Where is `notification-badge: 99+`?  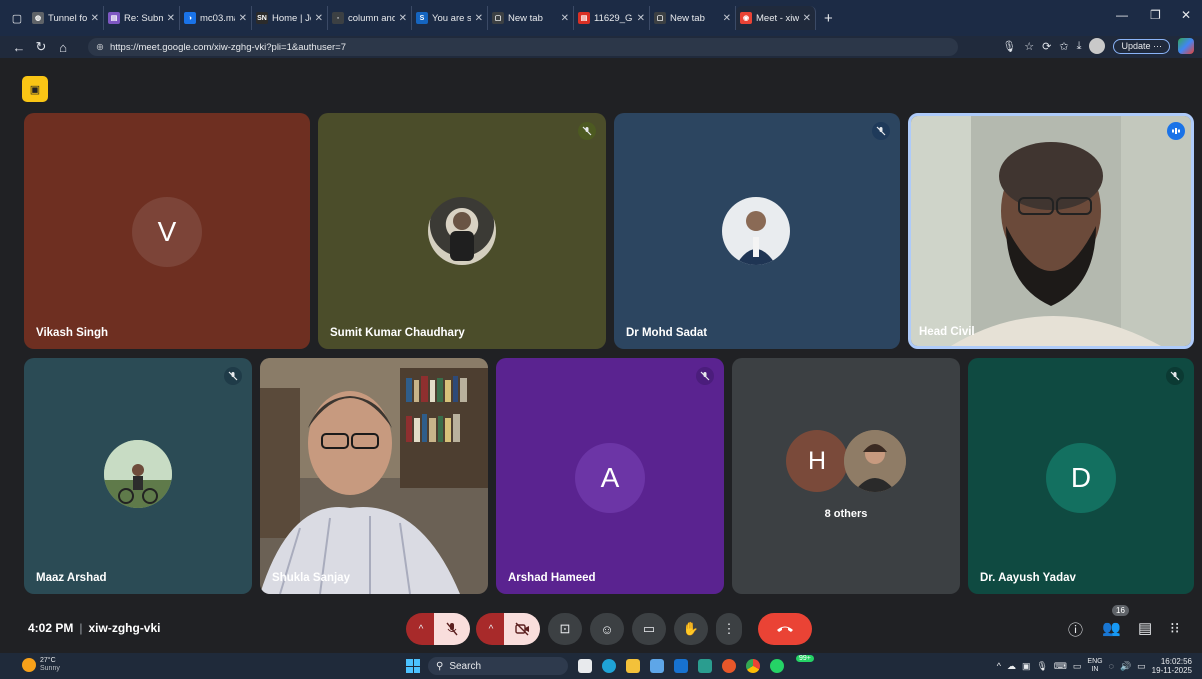 notification-badge: 99+ is located at coordinates (805, 658).